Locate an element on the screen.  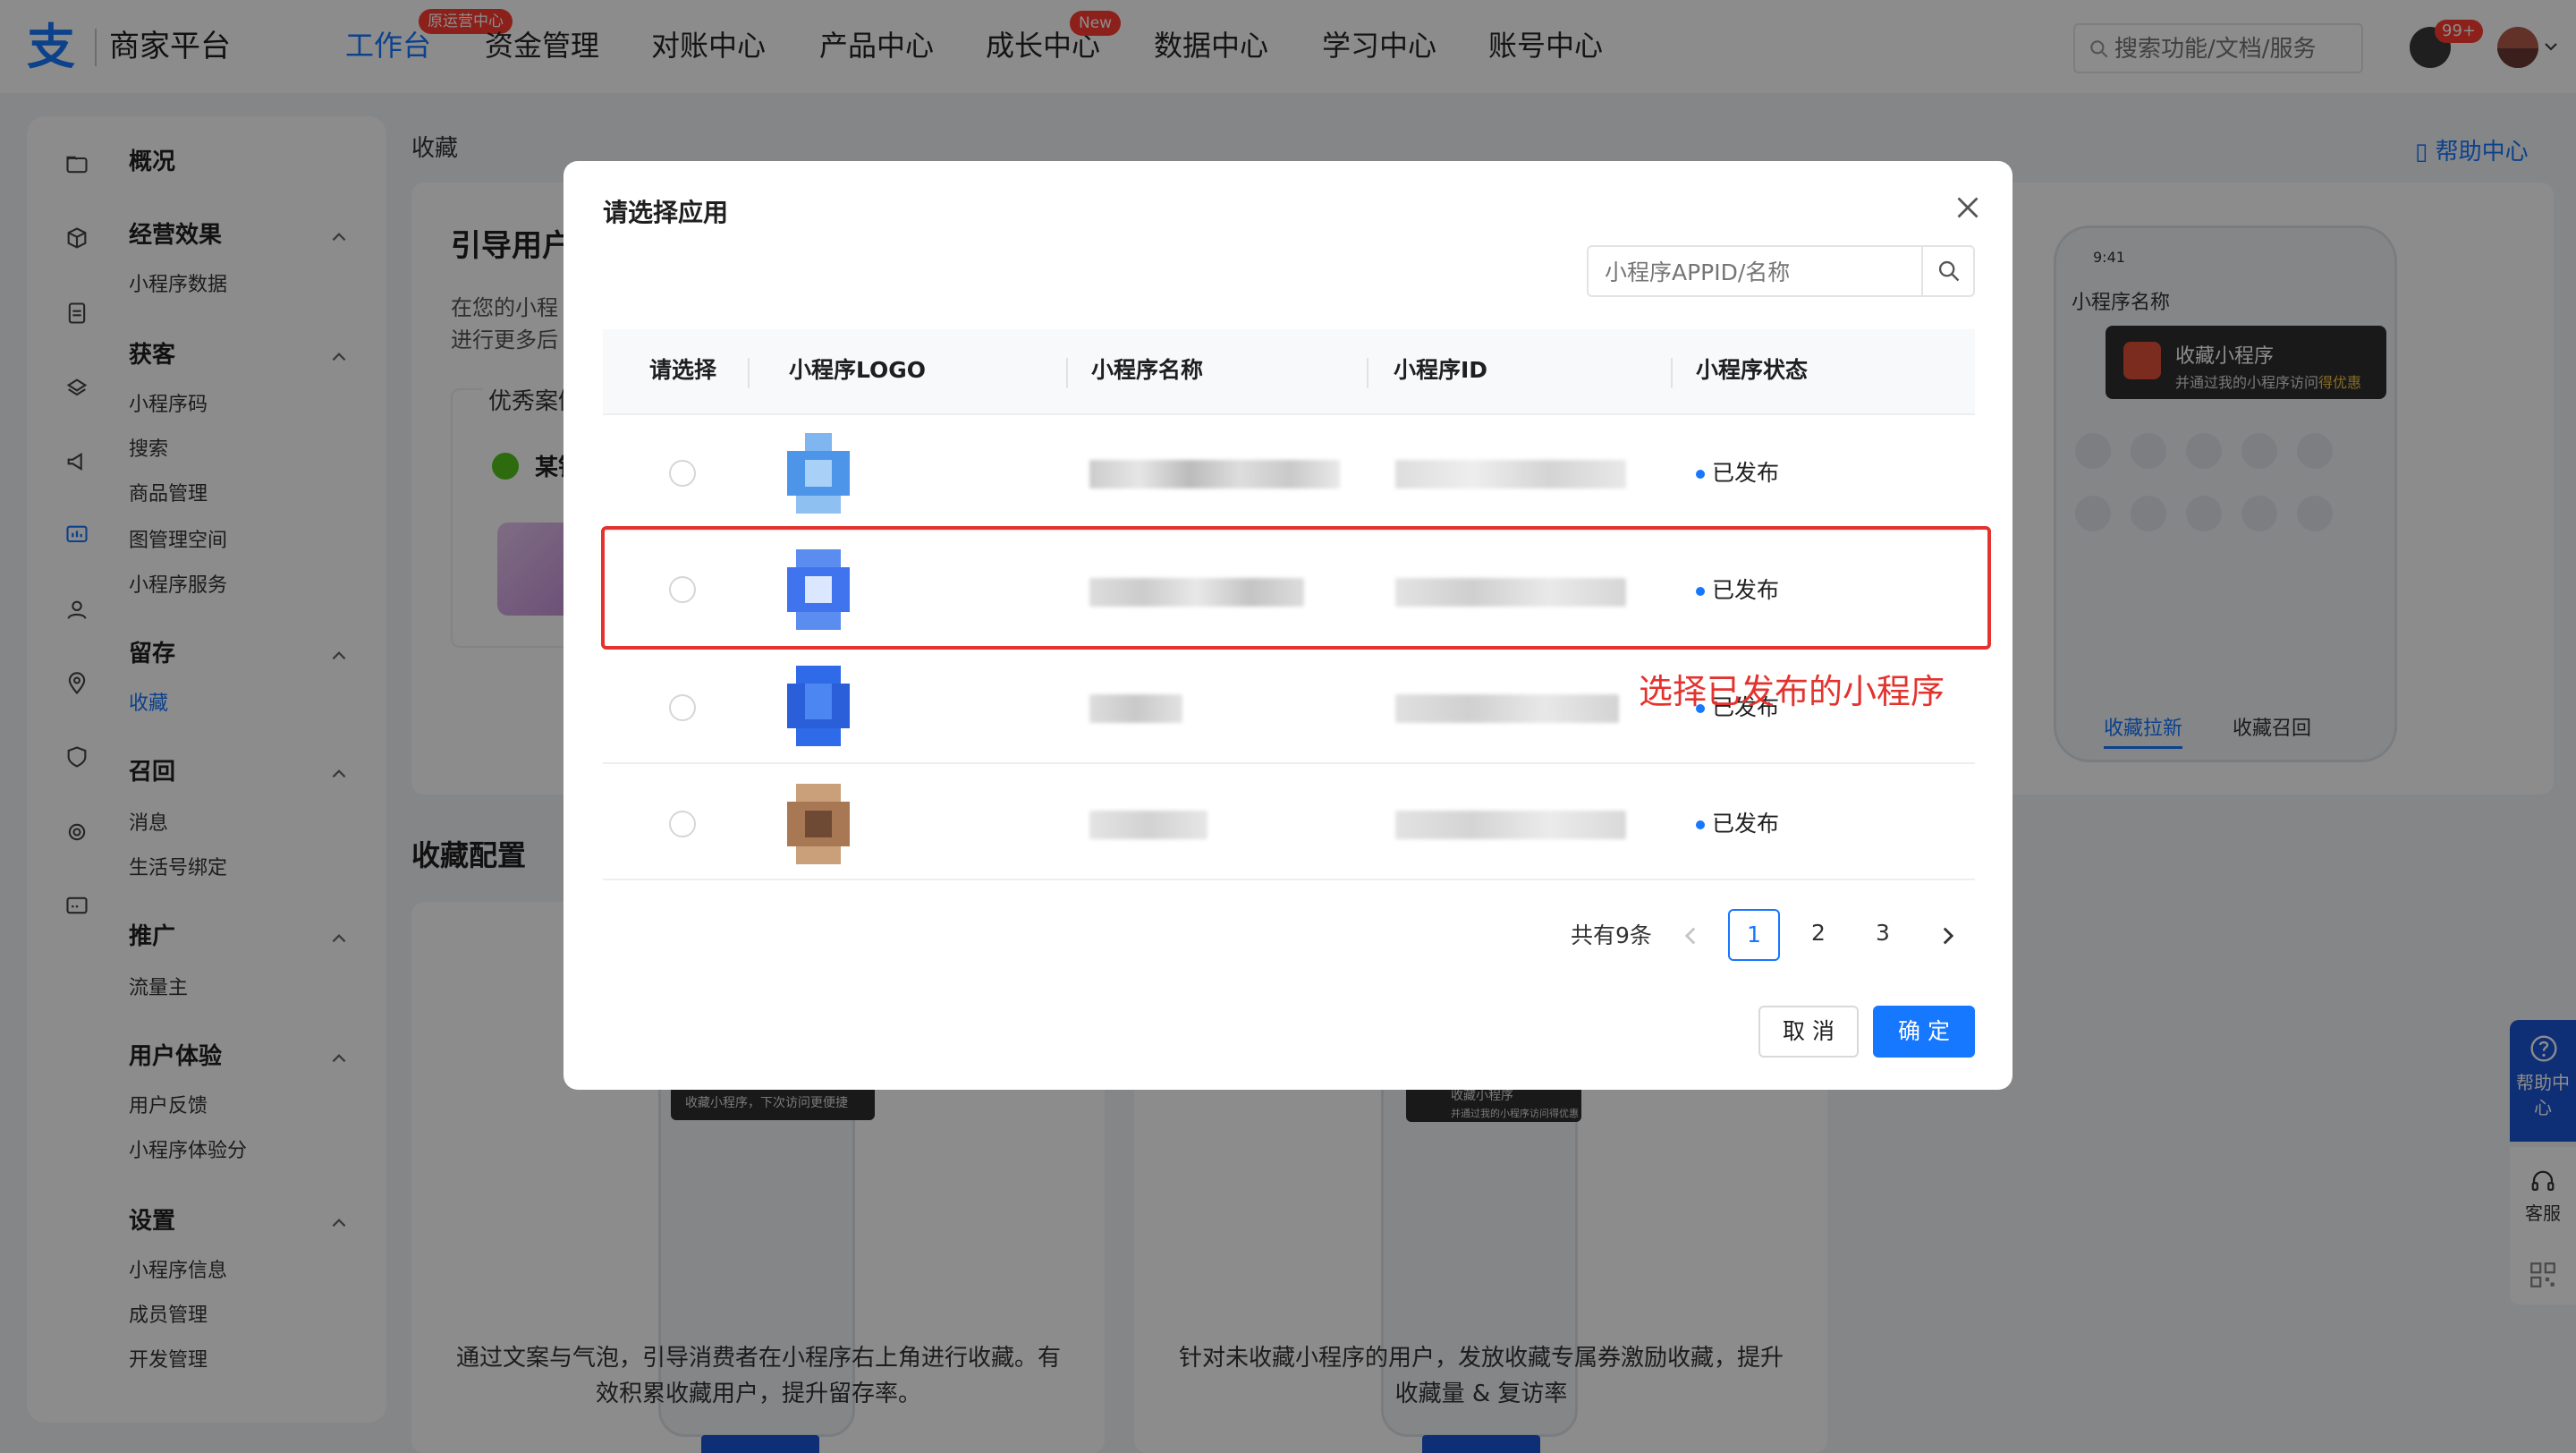
row-3-radio is located at coordinates (682, 707).